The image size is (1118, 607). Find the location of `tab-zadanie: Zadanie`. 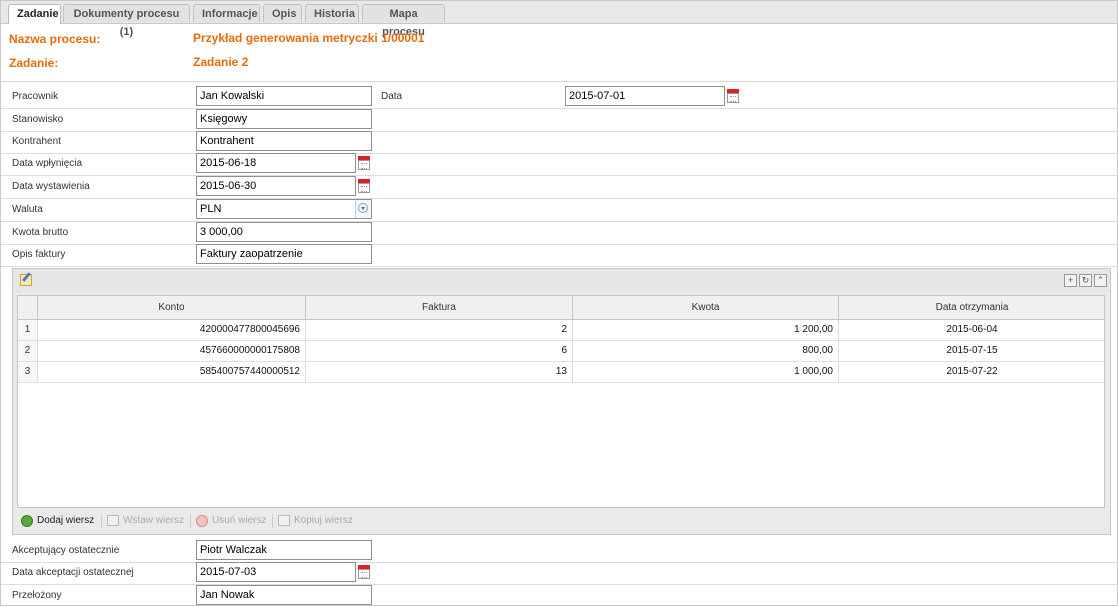

tab-zadanie: Zadanie is located at coordinates (34, 14).